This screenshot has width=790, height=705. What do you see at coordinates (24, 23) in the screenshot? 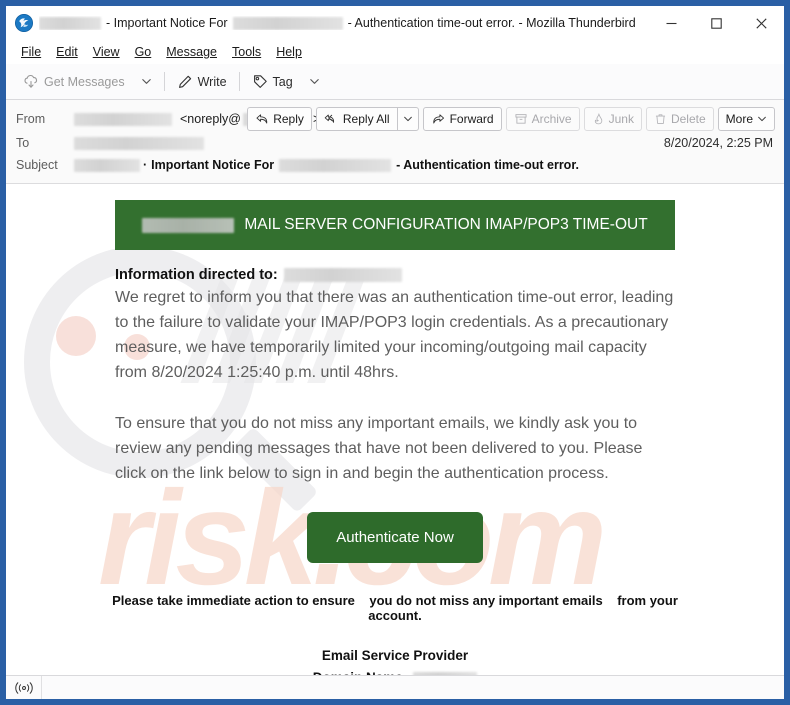
I see `thunderbird-logo-icon` at bounding box center [24, 23].